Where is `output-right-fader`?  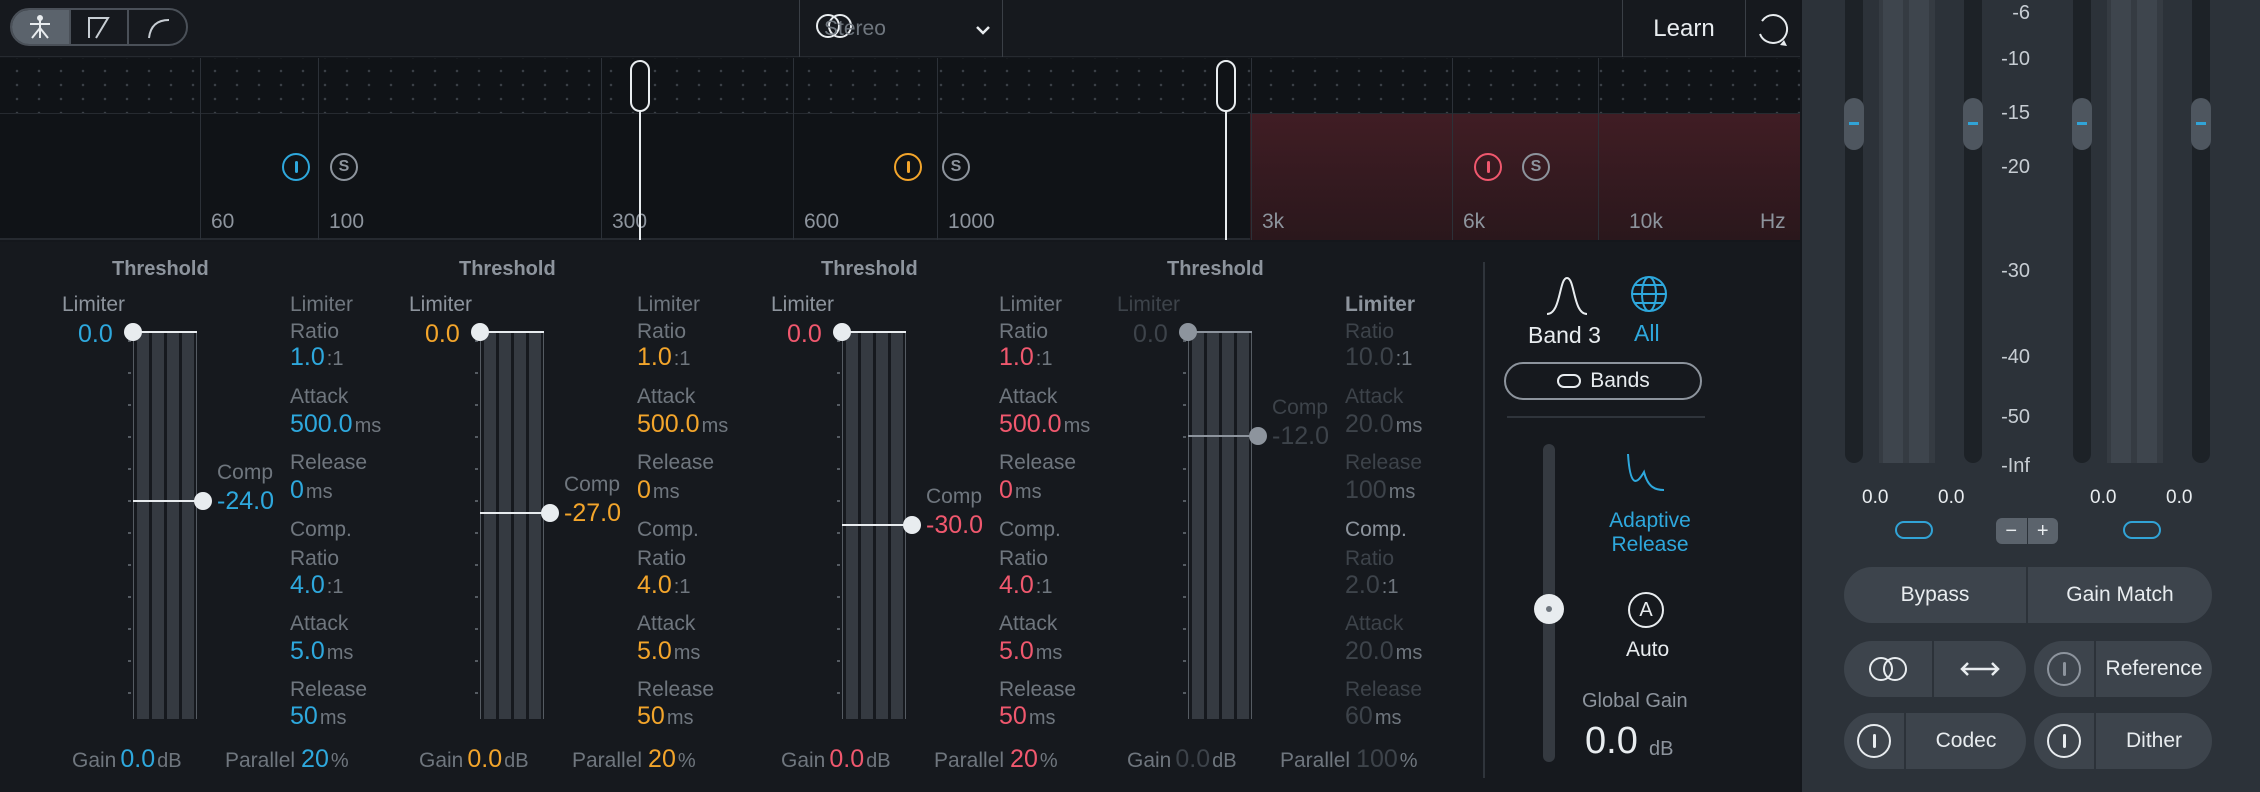 output-right-fader is located at coordinates (2201, 124).